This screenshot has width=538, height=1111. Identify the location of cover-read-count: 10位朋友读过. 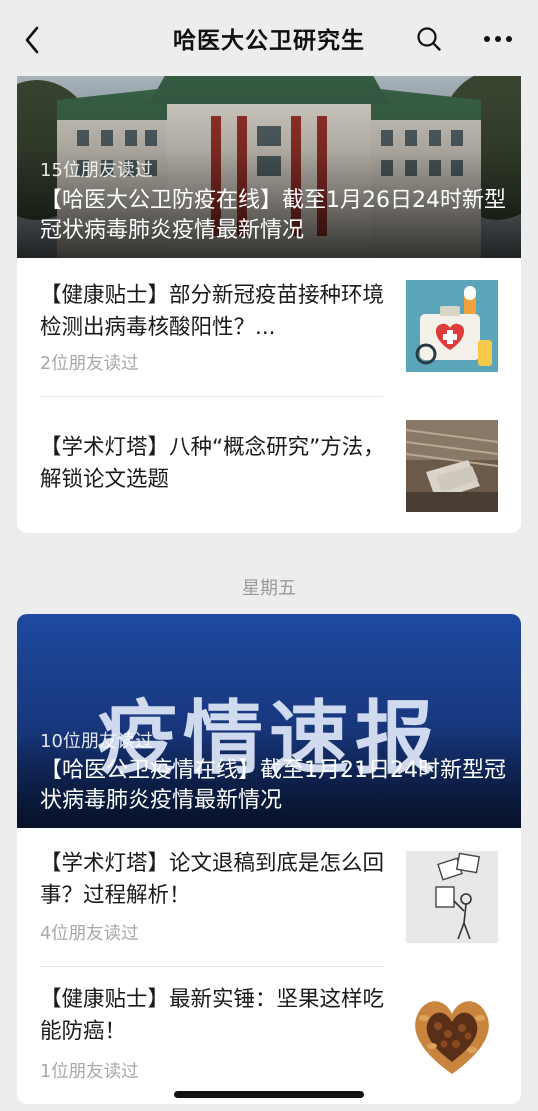
(96, 741).